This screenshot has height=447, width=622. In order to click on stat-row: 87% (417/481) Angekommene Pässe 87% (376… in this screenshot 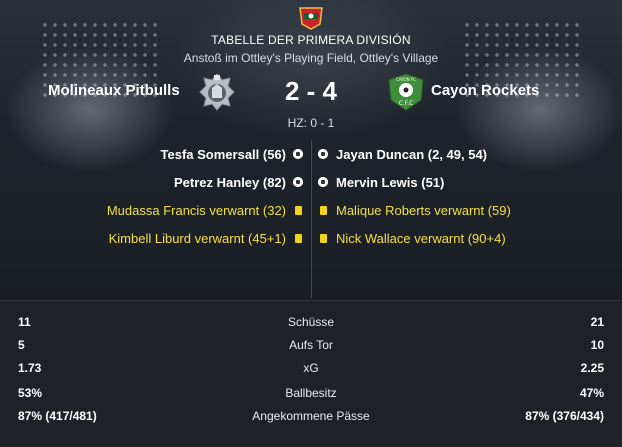, I will do `click(311, 420)`.